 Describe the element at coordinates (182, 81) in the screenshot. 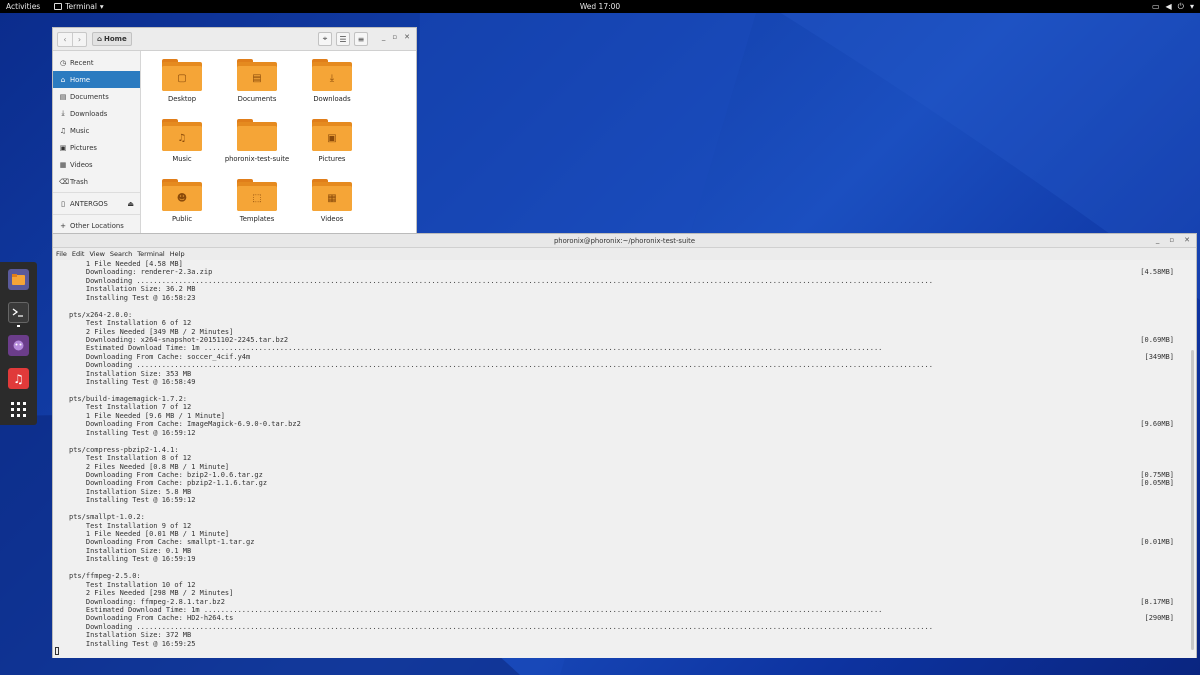

I see `folder-desktop: ▢ Desktop` at that location.